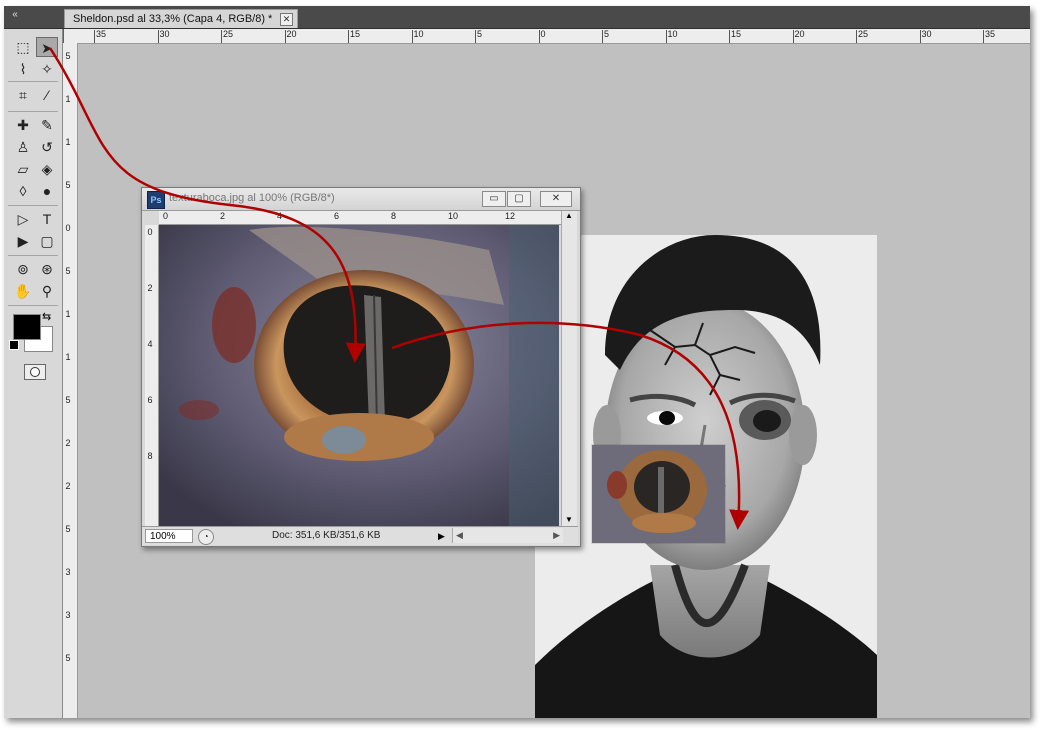 Image resolution: width=1048 pixels, height=730 pixels. What do you see at coordinates (23, 169) in the screenshot?
I see `eraser-tool-icon: ▱` at bounding box center [23, 169].